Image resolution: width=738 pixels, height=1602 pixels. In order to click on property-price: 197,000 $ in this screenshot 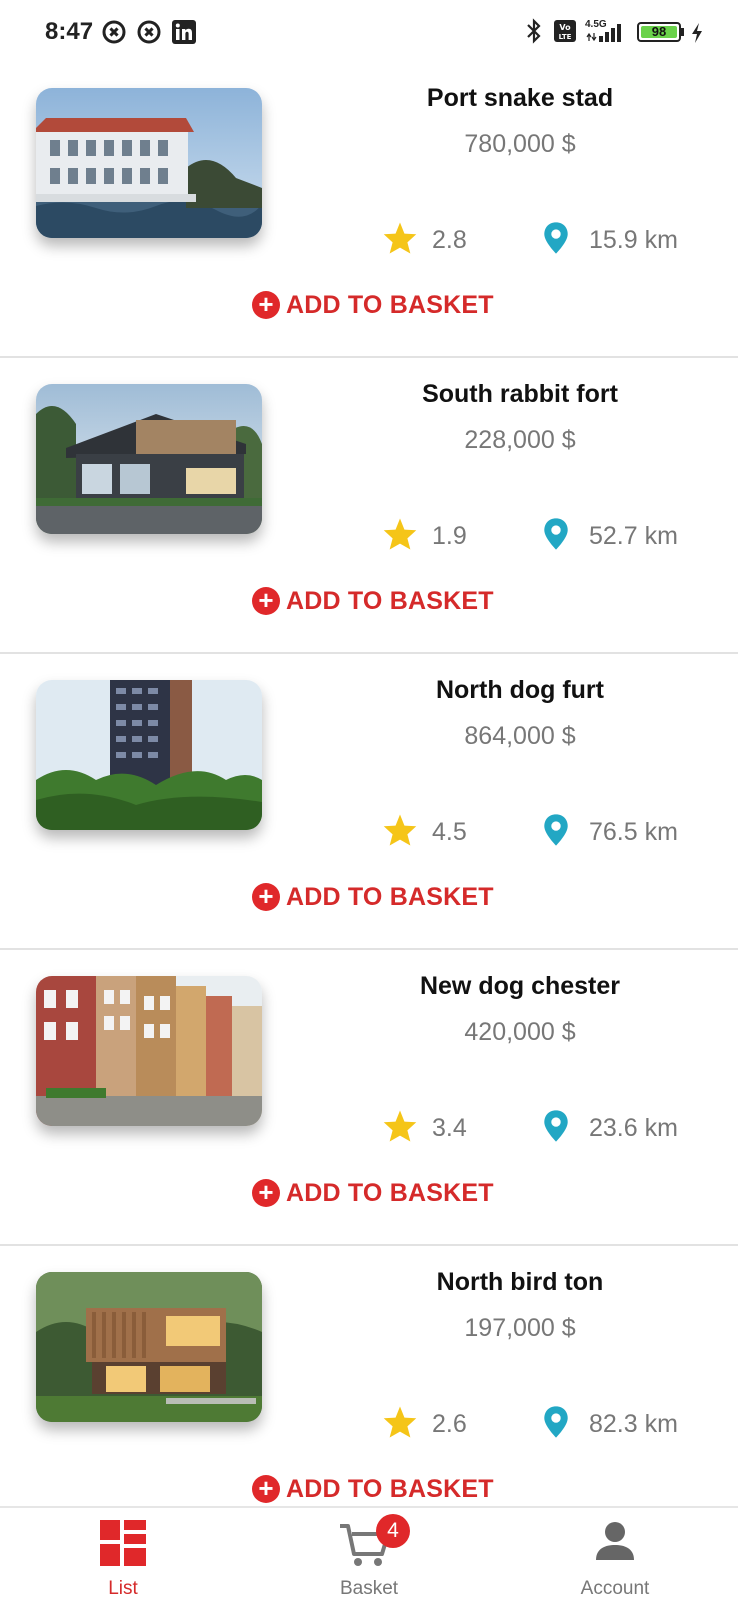, I will do `click(520, 1328)`.